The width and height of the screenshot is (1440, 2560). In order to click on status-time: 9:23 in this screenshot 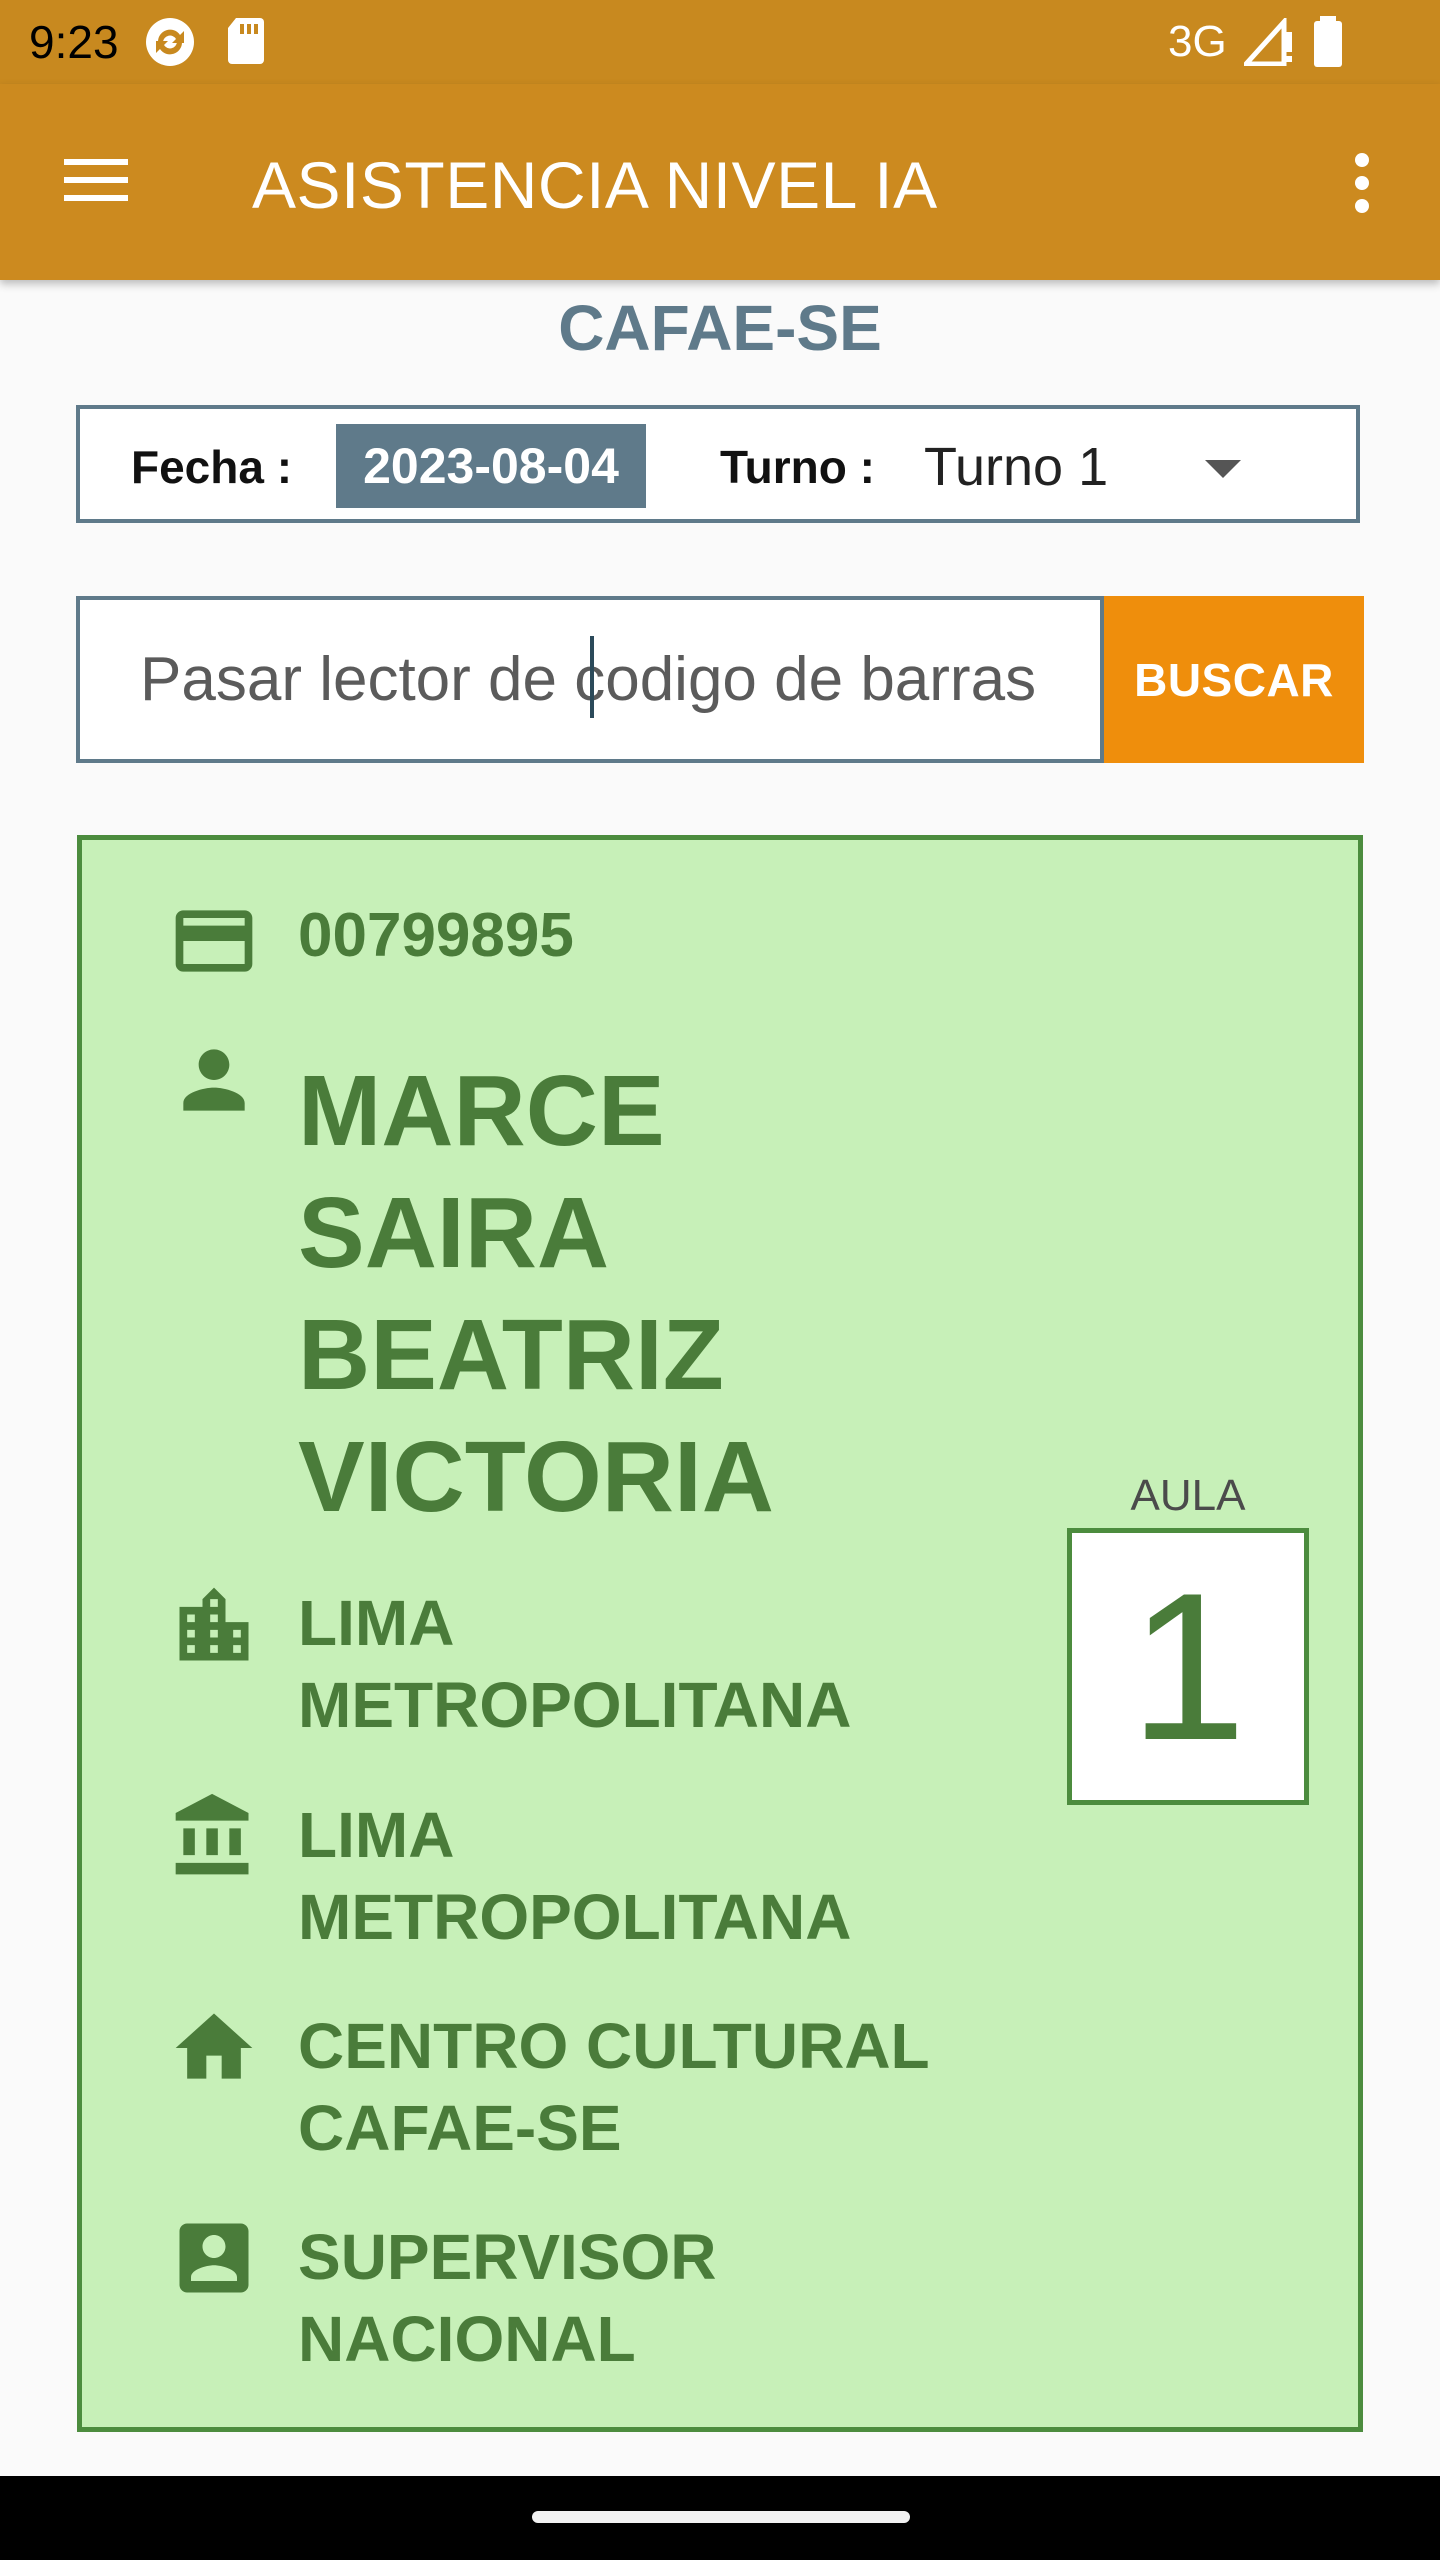, I will do `click(74, 42)`.